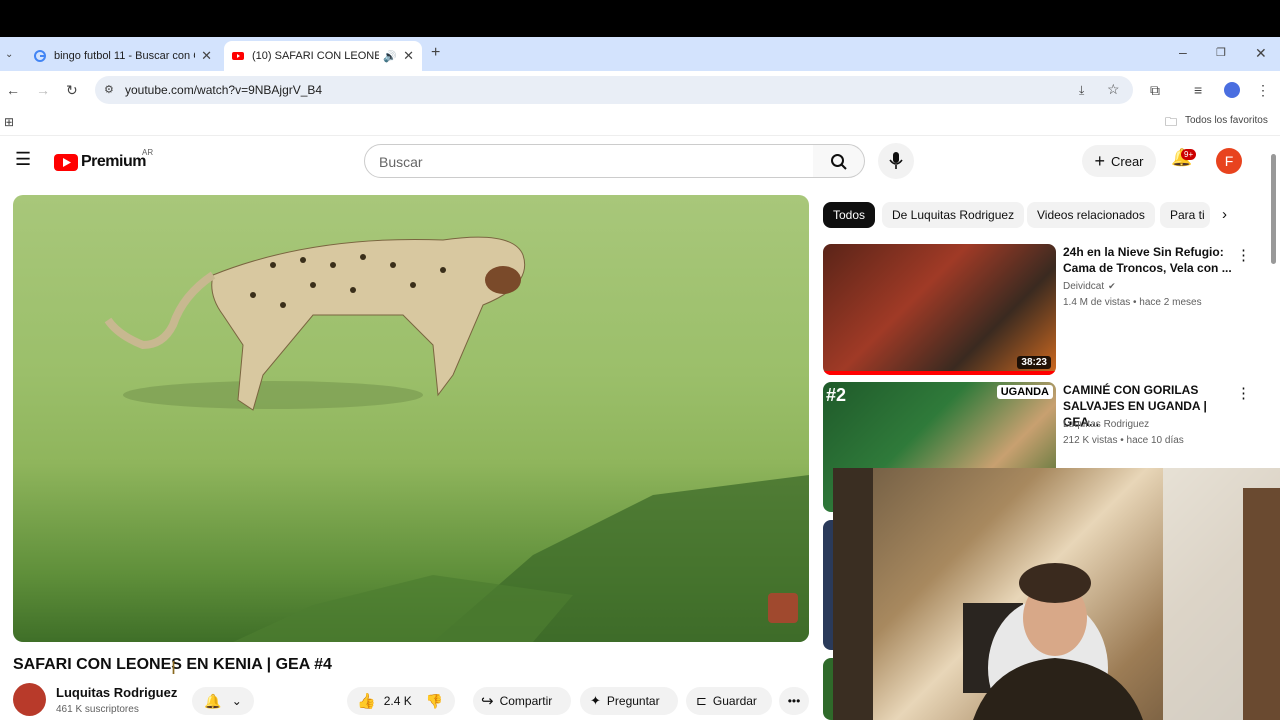  What do you see at coordinates (1123, 440) in the screenshot?
I see `recommendation-meta: 212 K vistas • hace 10 días` at bounding box center [1123, 440].